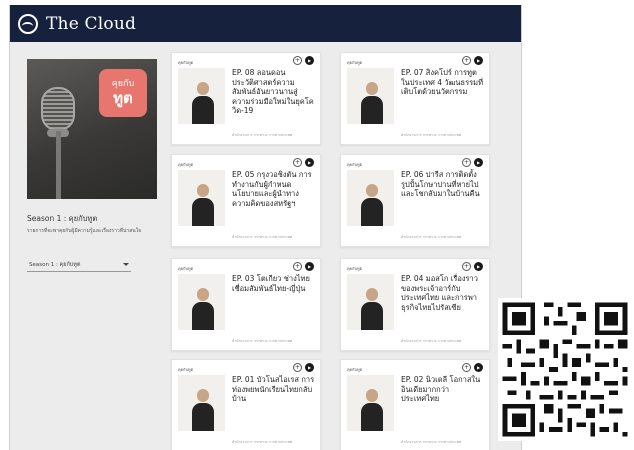  I want to click on badge-line-2: ทูต, so click(123, 98).